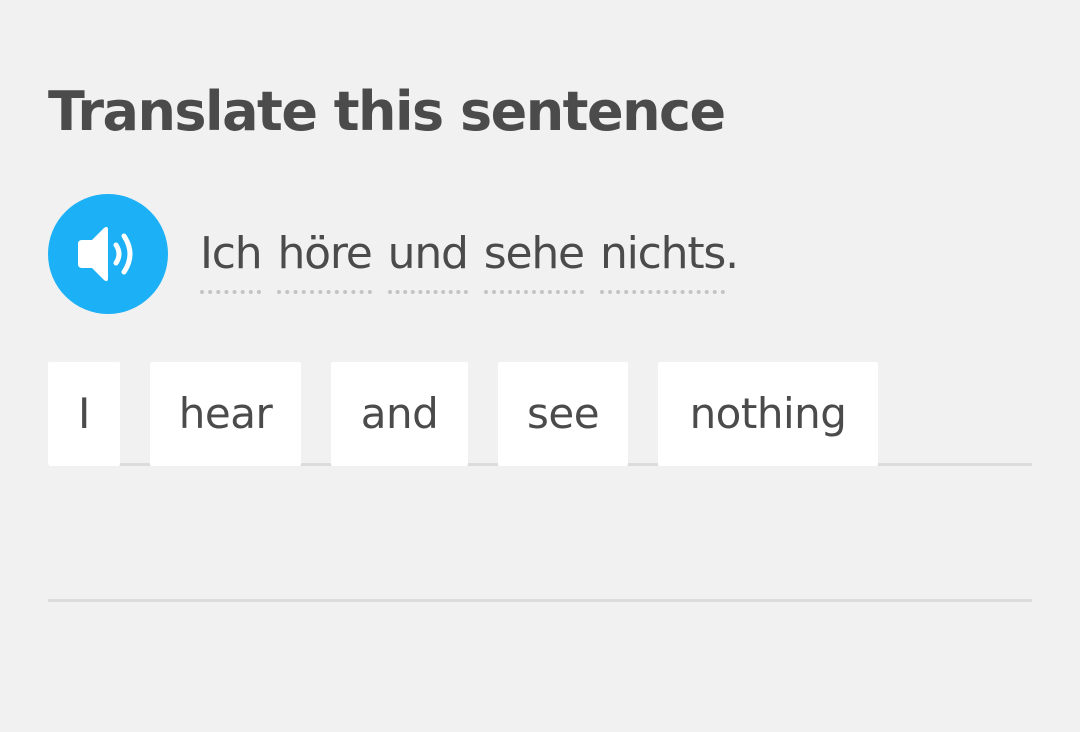  I want to click on play-audio-button, so click(108, 254).